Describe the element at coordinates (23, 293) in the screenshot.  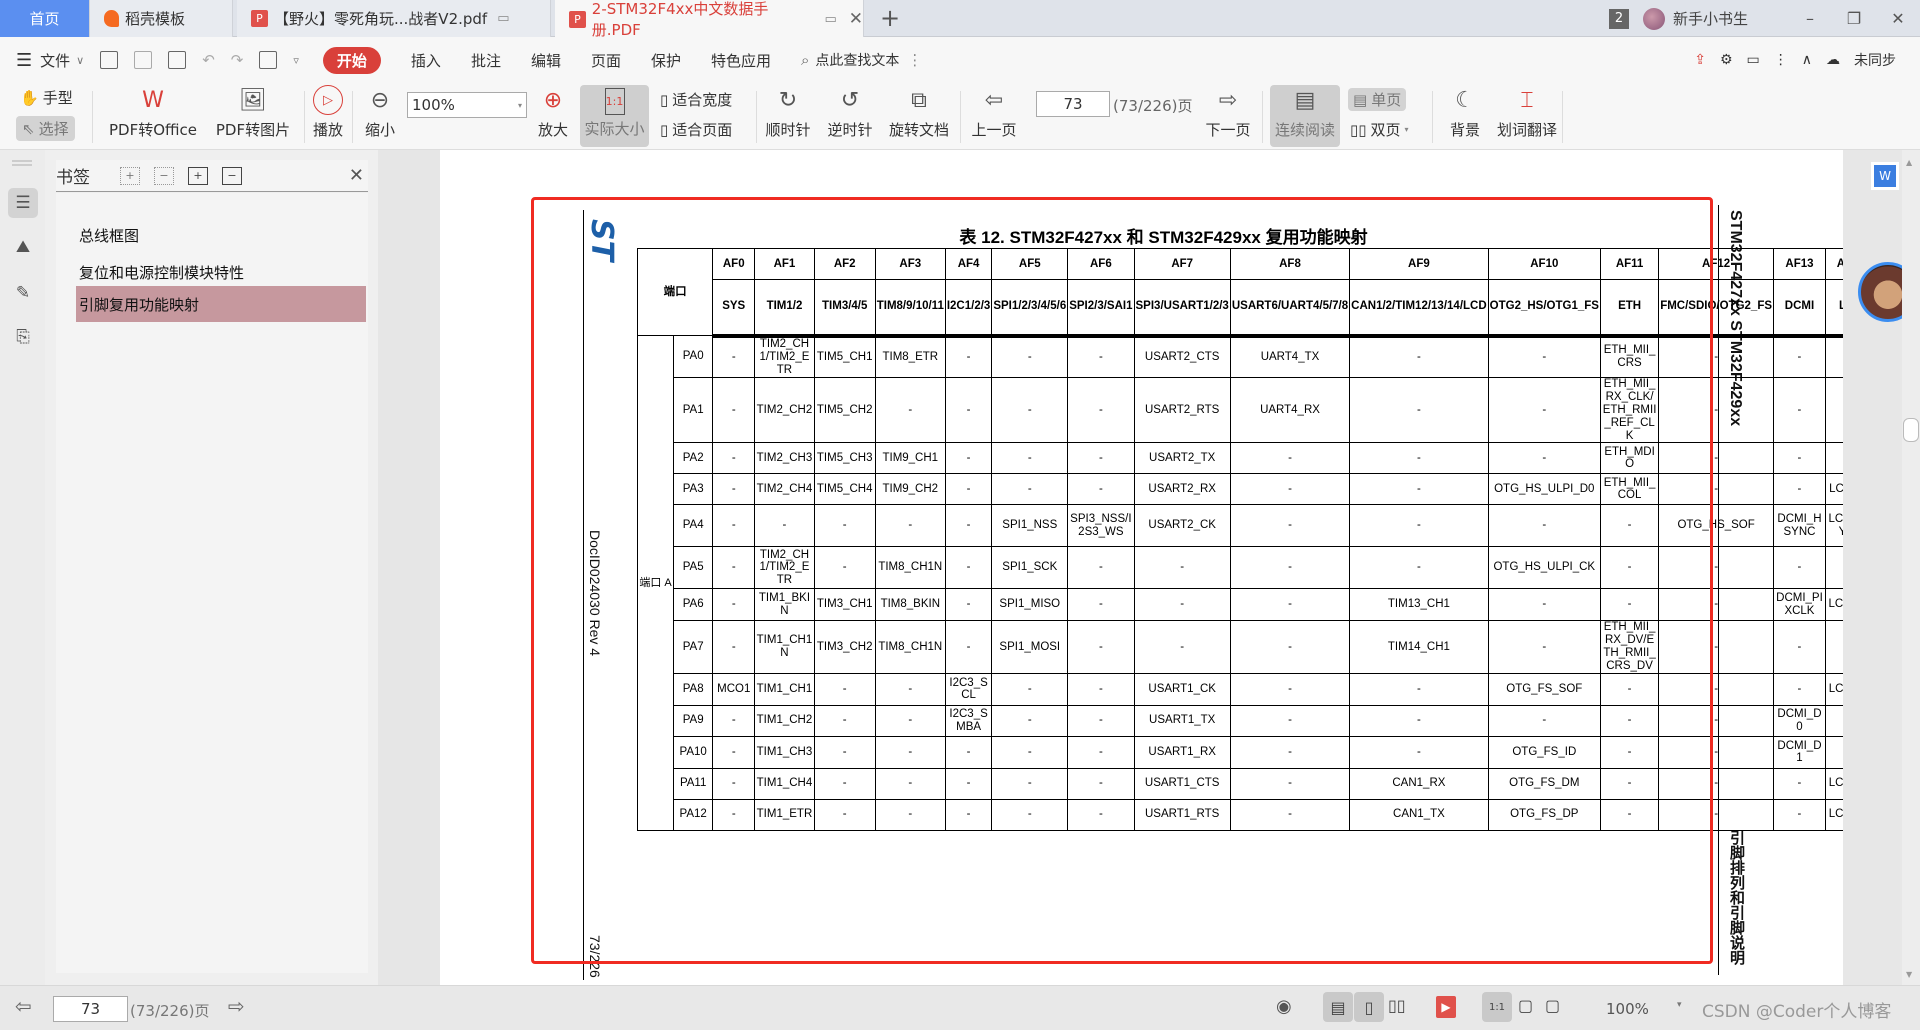
I see `annotation-pen-icon: ✎` at that location.